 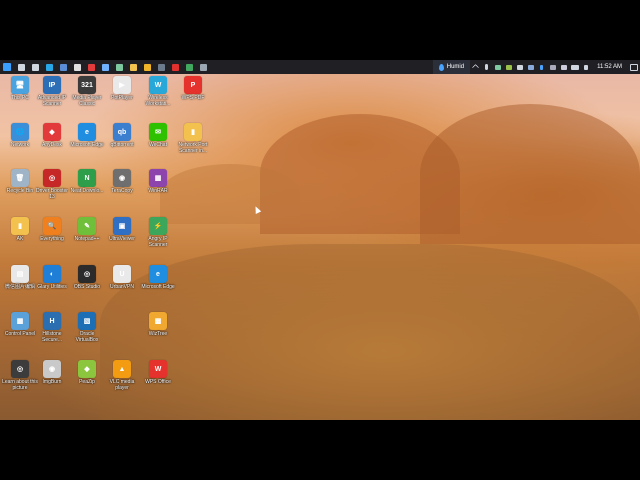 What do you see at coordinates (87, 277) in the screenshot?
I see `desktop-icon: ◎ OBS Studio` at bounding box center [87, 277].